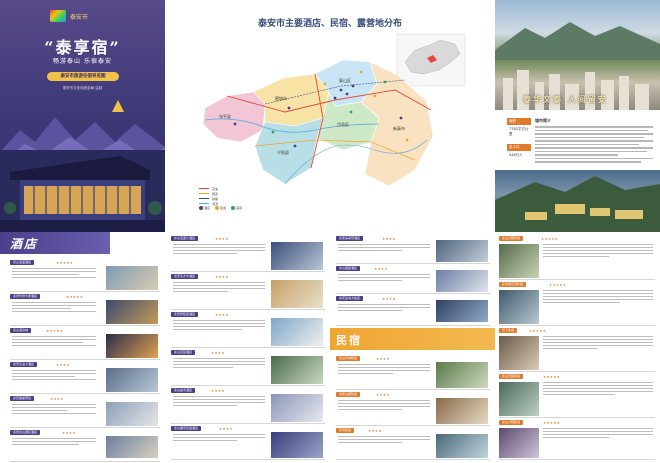  I want to click on minsu-card: 岱下民宿 ★★★★★, so click(577, 350).